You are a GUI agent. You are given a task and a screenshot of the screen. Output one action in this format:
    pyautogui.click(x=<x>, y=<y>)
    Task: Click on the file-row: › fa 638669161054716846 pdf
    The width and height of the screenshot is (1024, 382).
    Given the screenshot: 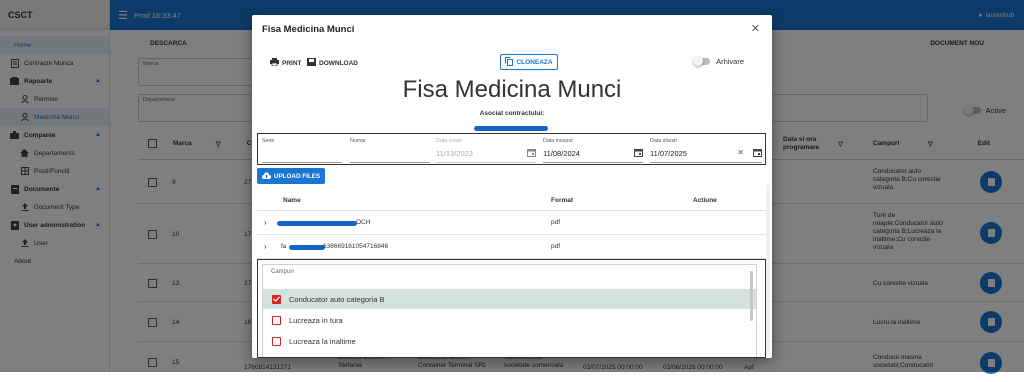 What is the action you would take?
    pyautogui.click(x=512, y=247)
    